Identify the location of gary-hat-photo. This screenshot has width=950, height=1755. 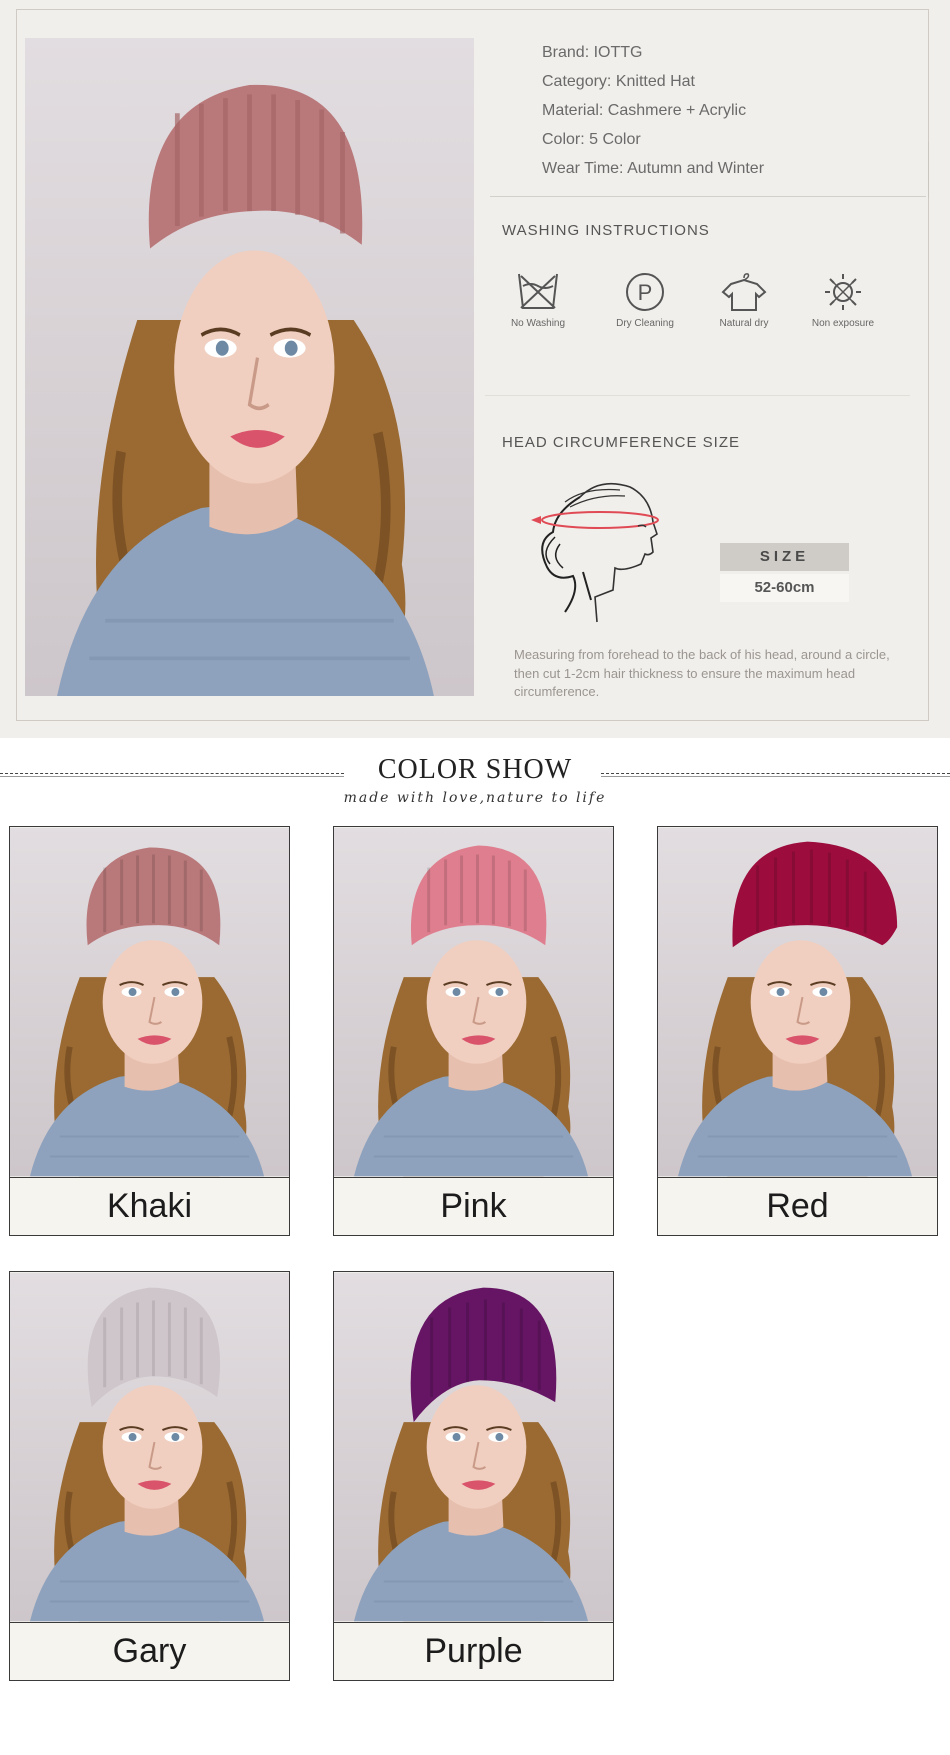
(149, 1447).